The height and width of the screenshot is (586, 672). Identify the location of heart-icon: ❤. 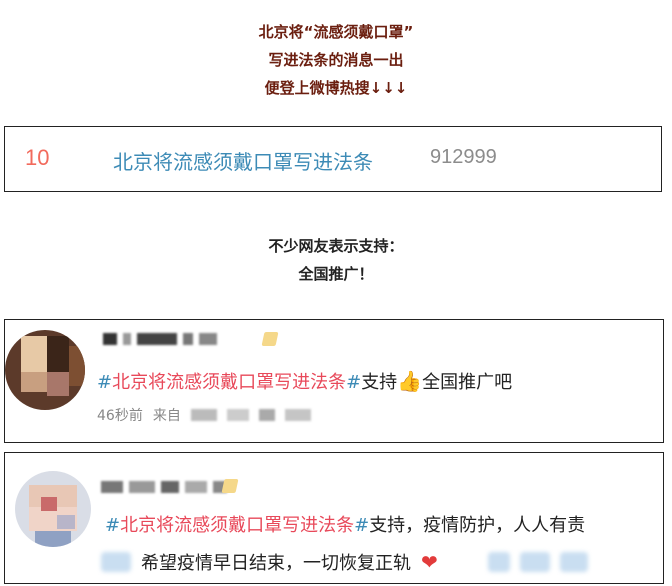
(429, 562).